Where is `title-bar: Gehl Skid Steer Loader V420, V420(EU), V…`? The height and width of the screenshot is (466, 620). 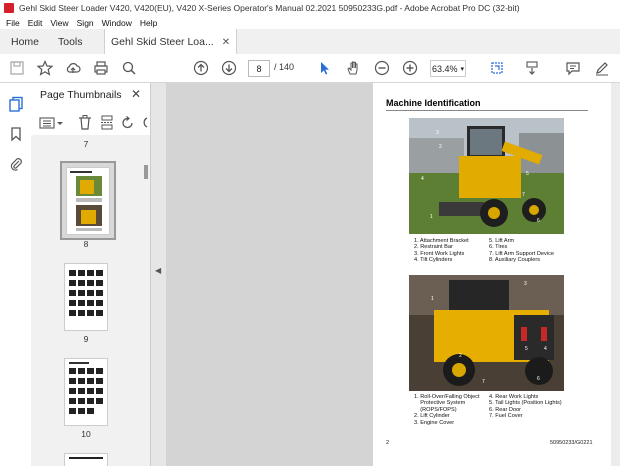
title-bar: Gehl Skid Steer Loader V420, V420(EU), V… is located at coordinates (310, 8).